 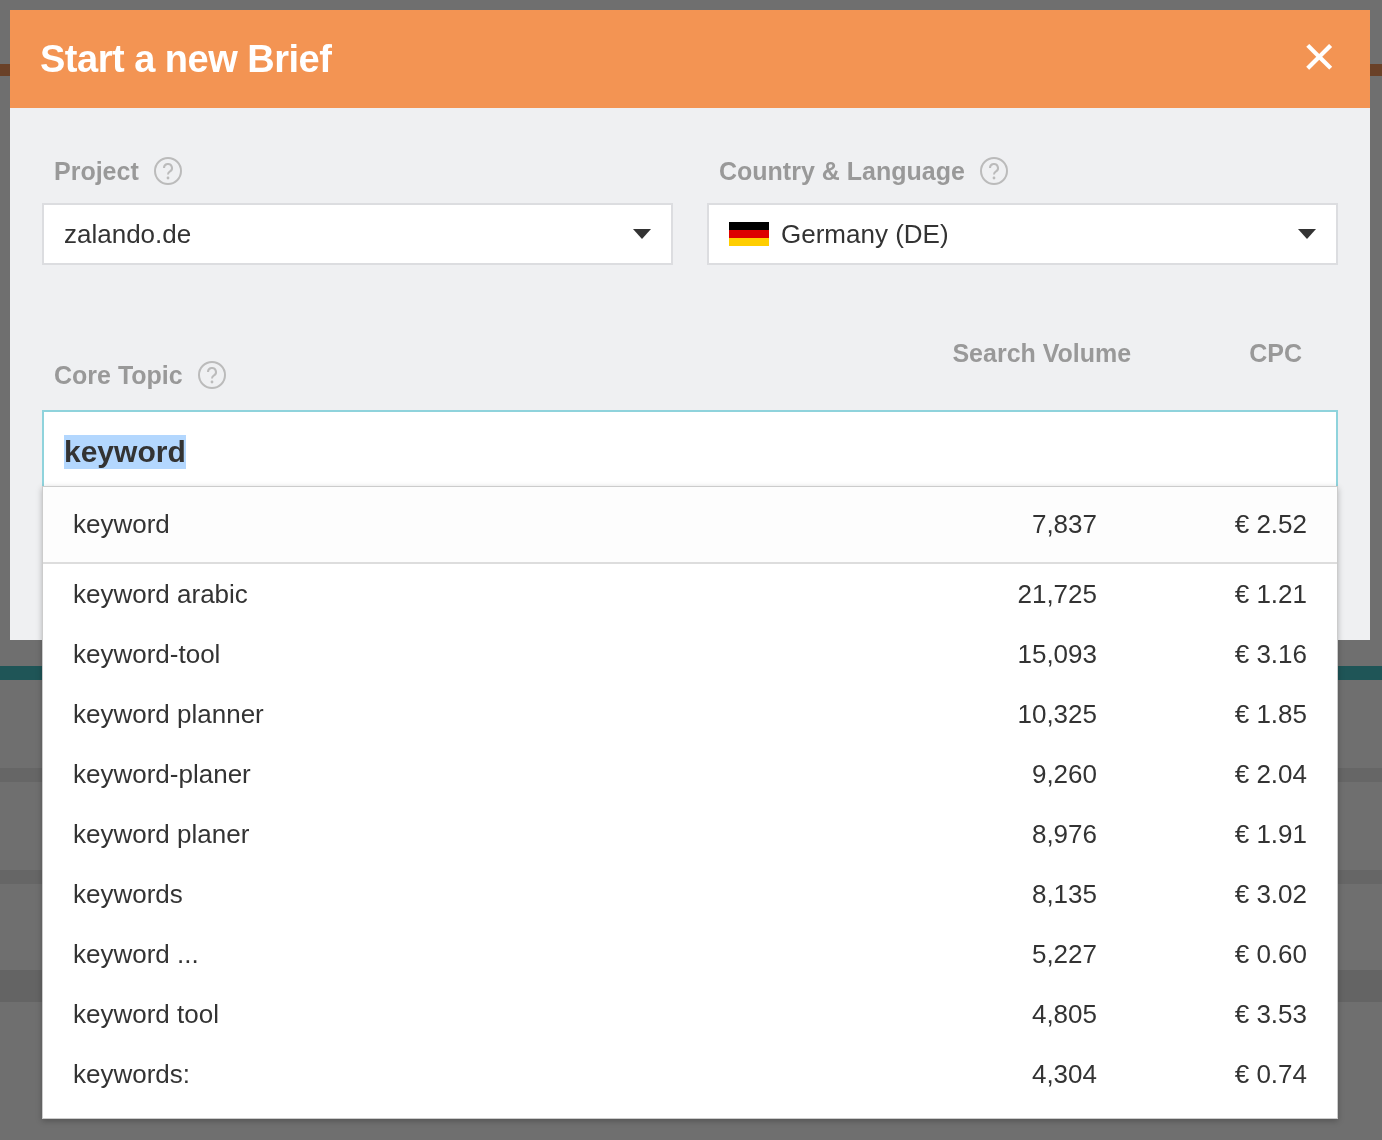 What do you see at coordinates (1022, 234) in the screenshot?
I see `country-select: Germany (DE)` at bounding box center [1022, 234].